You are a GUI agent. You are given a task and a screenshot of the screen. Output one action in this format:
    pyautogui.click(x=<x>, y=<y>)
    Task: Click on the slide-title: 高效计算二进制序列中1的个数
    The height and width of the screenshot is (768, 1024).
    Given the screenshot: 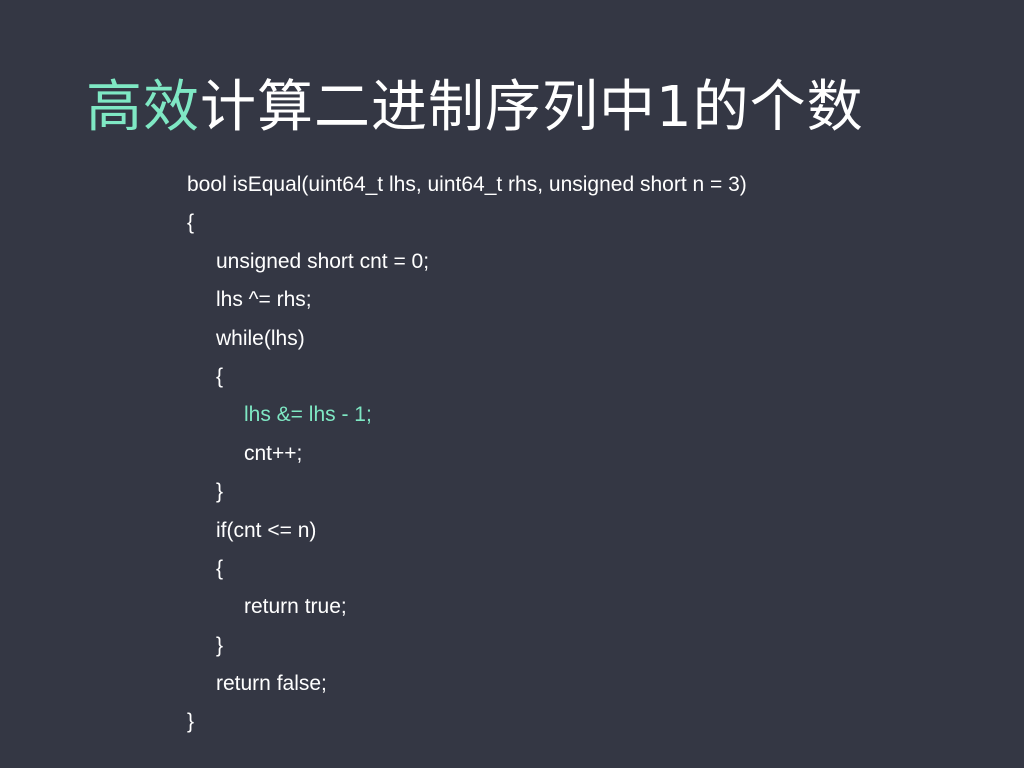 What is the action you would take?
    pyautogui.click(x=475, y=108)
    